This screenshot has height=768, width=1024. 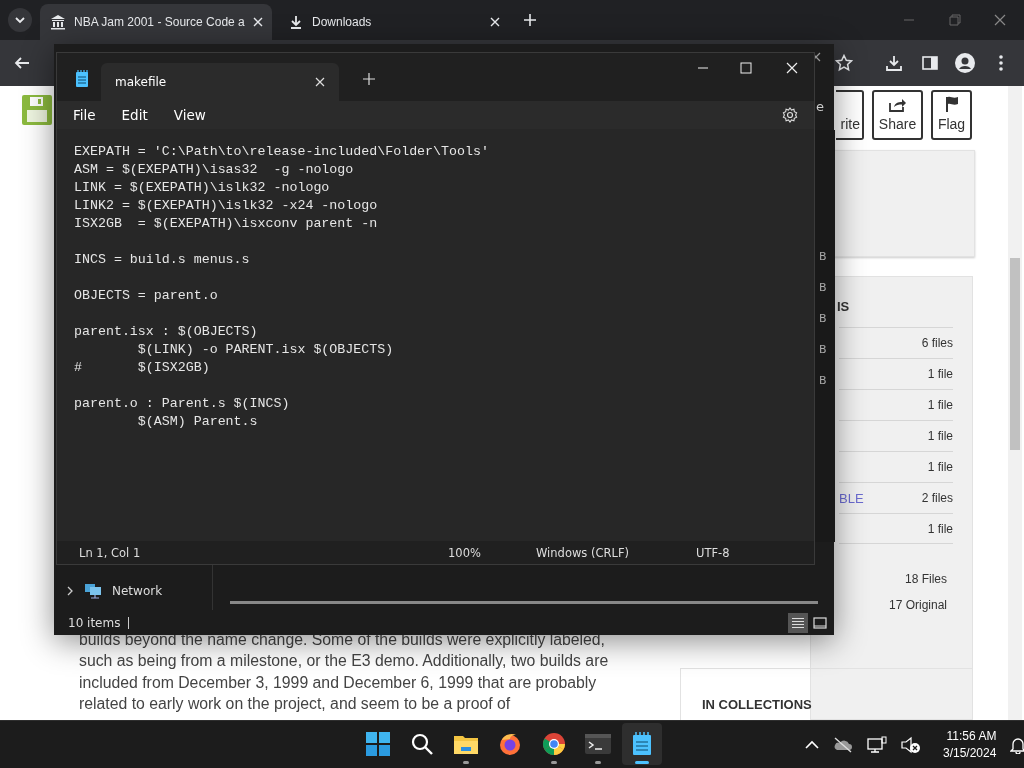 I want to click on maximize-icon, so click(x=746, y=68).